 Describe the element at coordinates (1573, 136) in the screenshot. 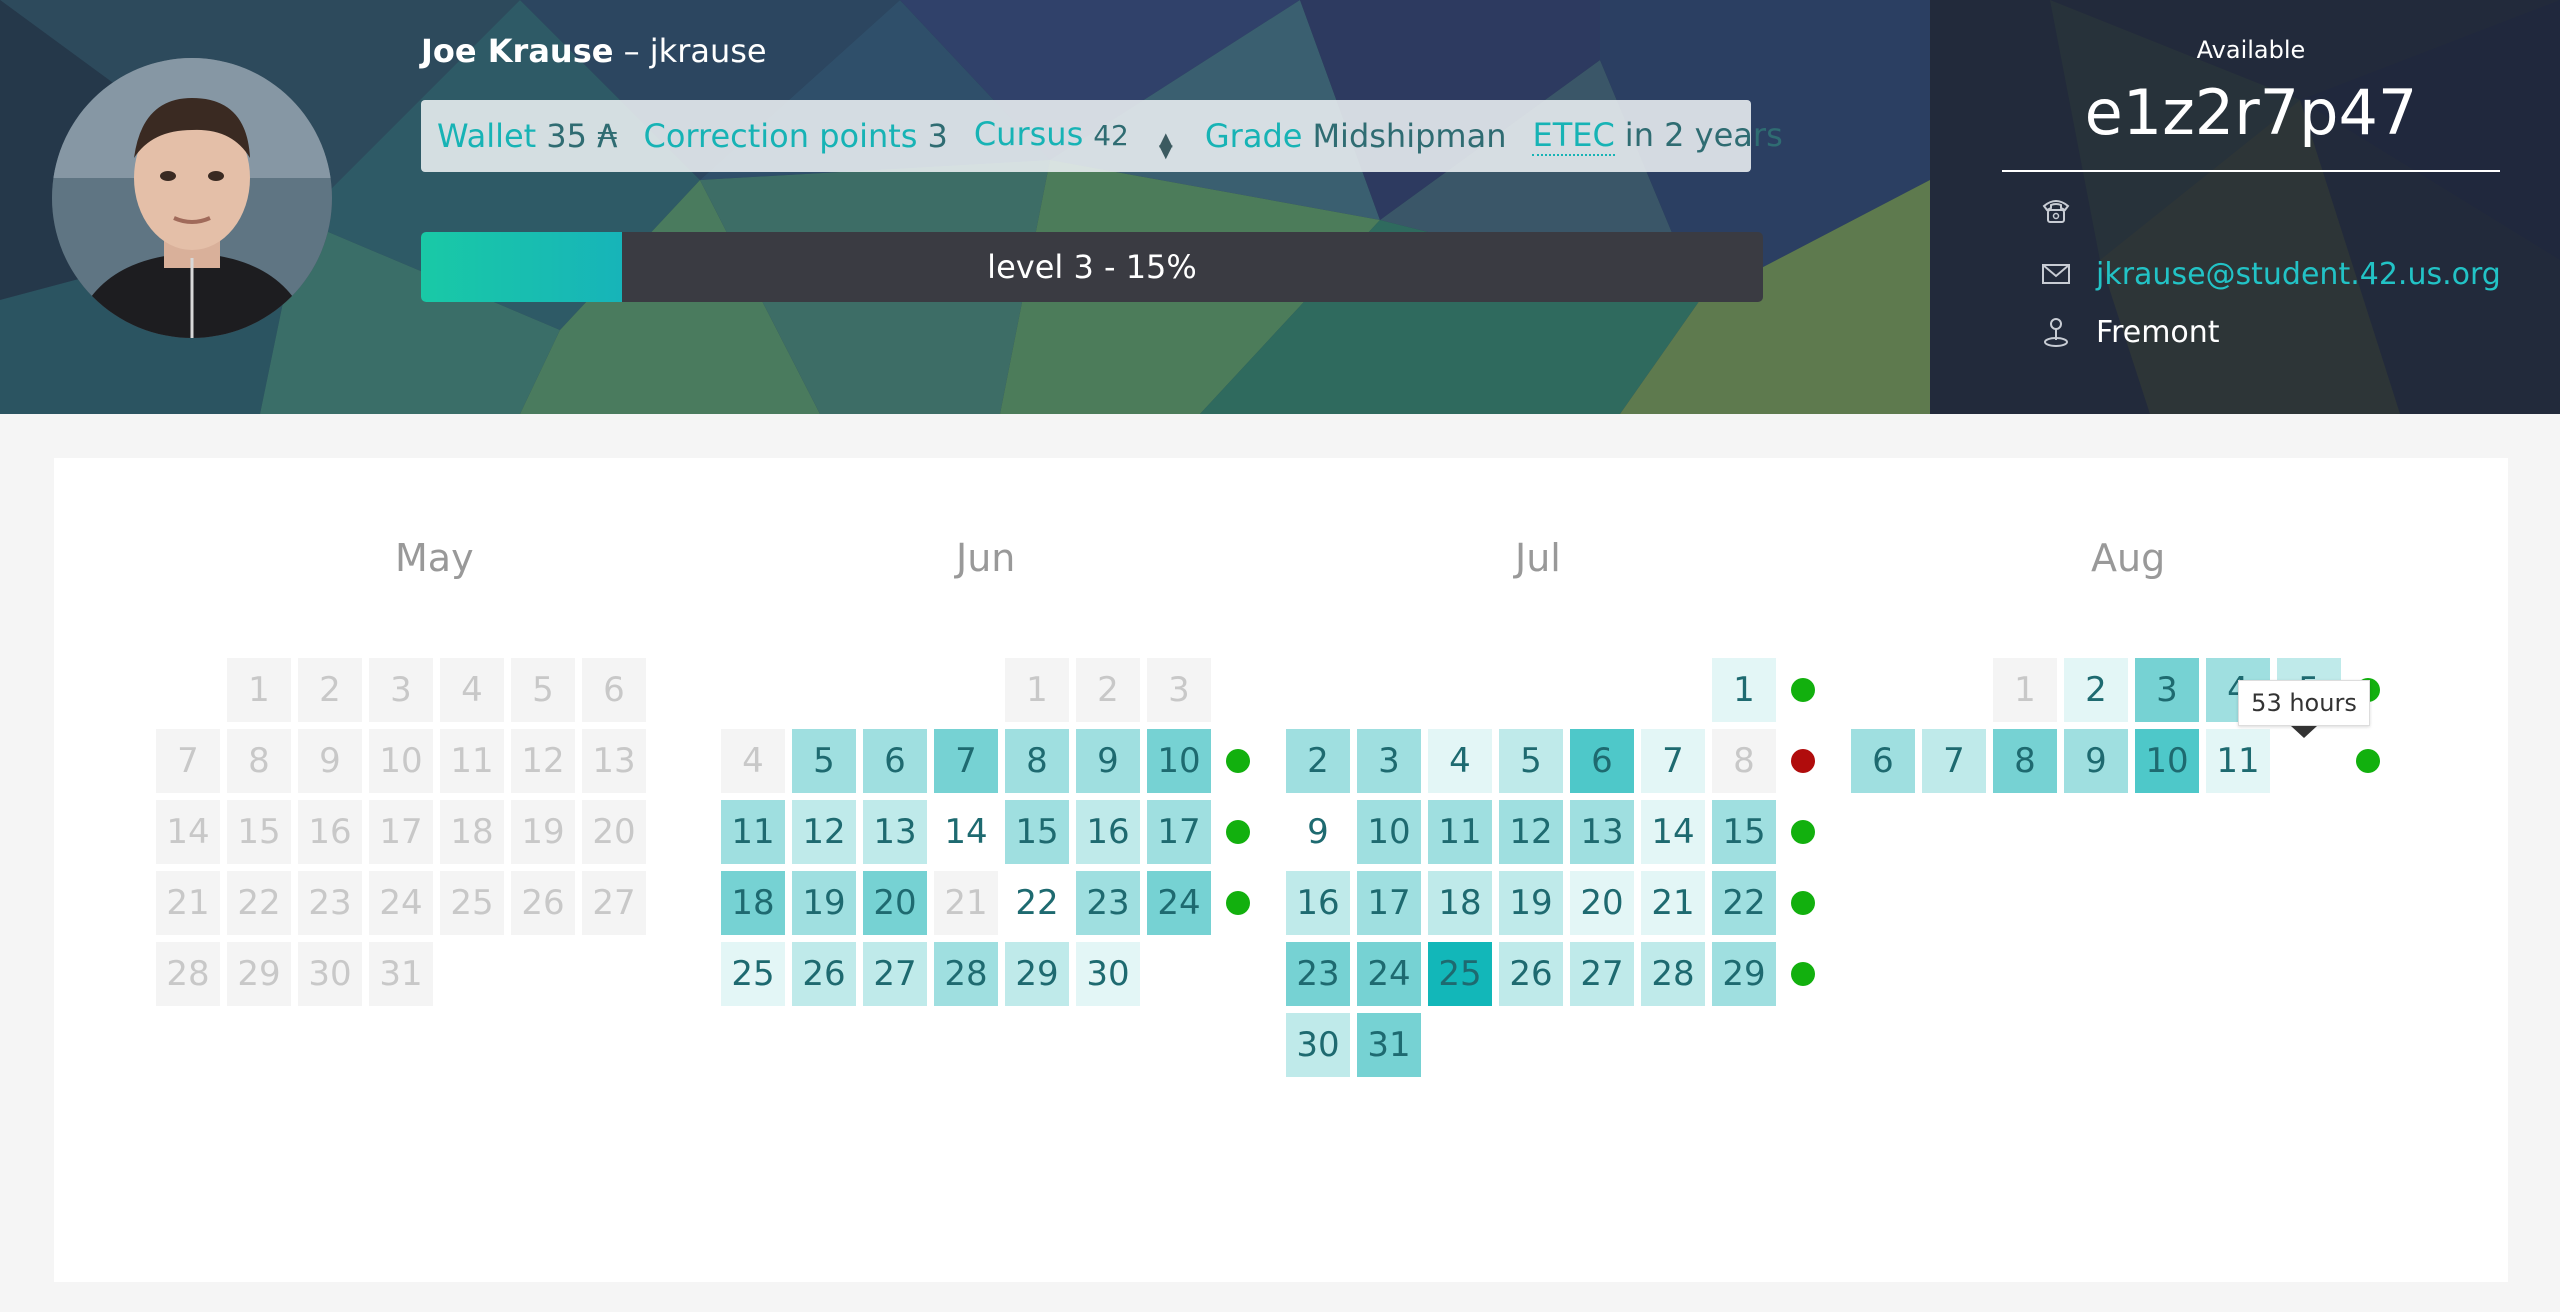

I see `etec-link: ETEC` at that location.